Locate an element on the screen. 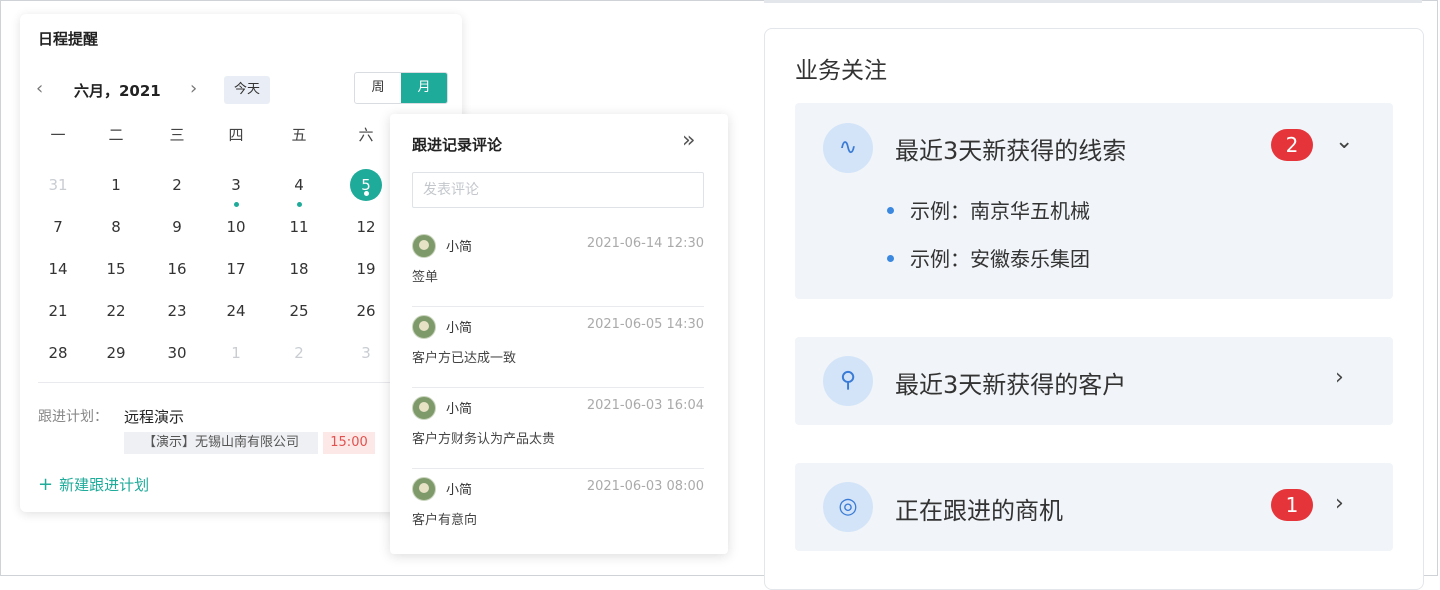 The height and width of the screenshot is (590, 1440). day-cell: 21 is located at coordinates (58, 311).